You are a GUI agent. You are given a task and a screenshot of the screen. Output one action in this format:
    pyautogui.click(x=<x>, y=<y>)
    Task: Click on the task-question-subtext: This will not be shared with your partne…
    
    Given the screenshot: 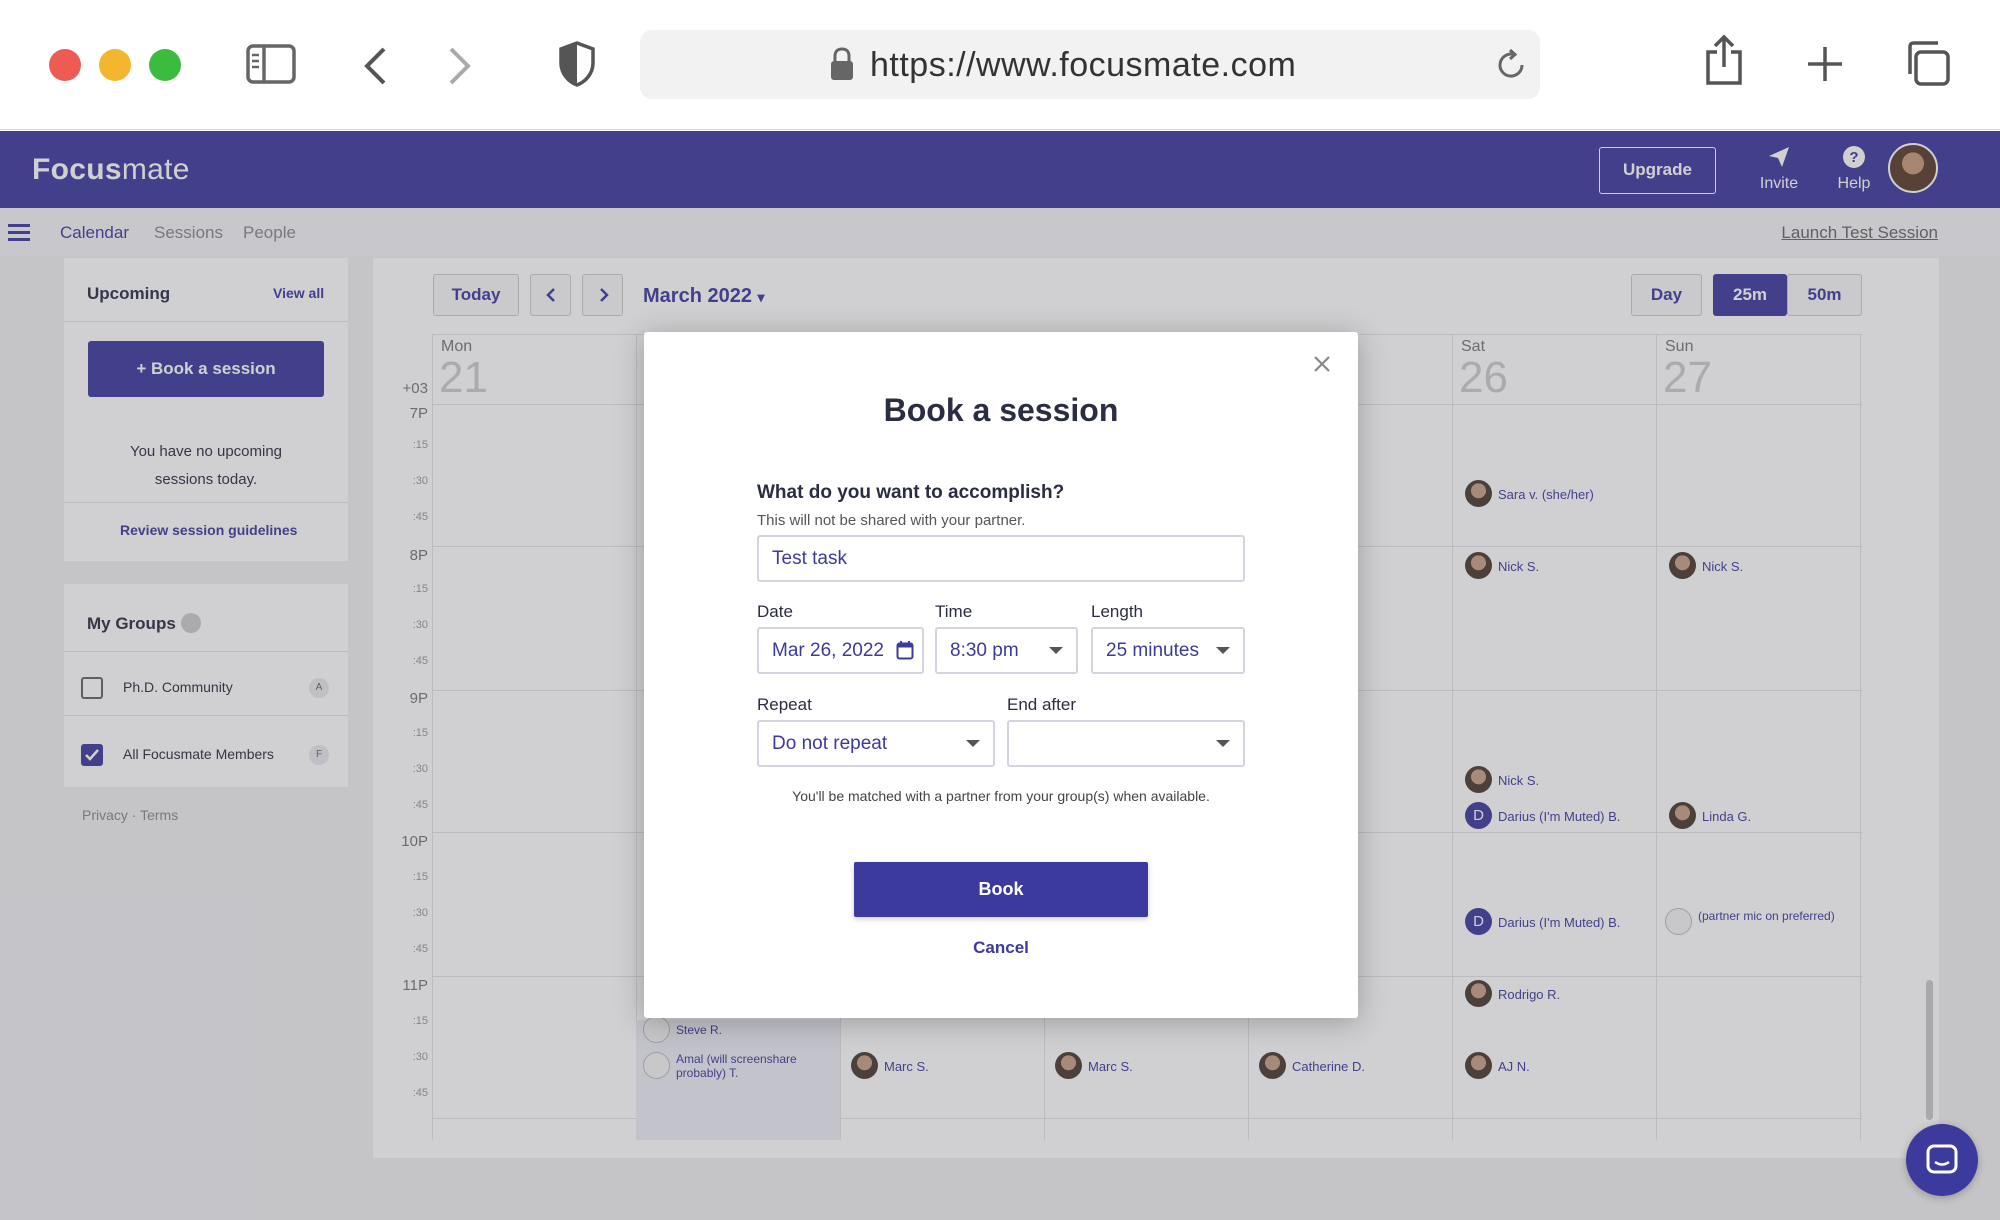 What is the action you would take?
    pyautogui.click(x=891, y=520)
    